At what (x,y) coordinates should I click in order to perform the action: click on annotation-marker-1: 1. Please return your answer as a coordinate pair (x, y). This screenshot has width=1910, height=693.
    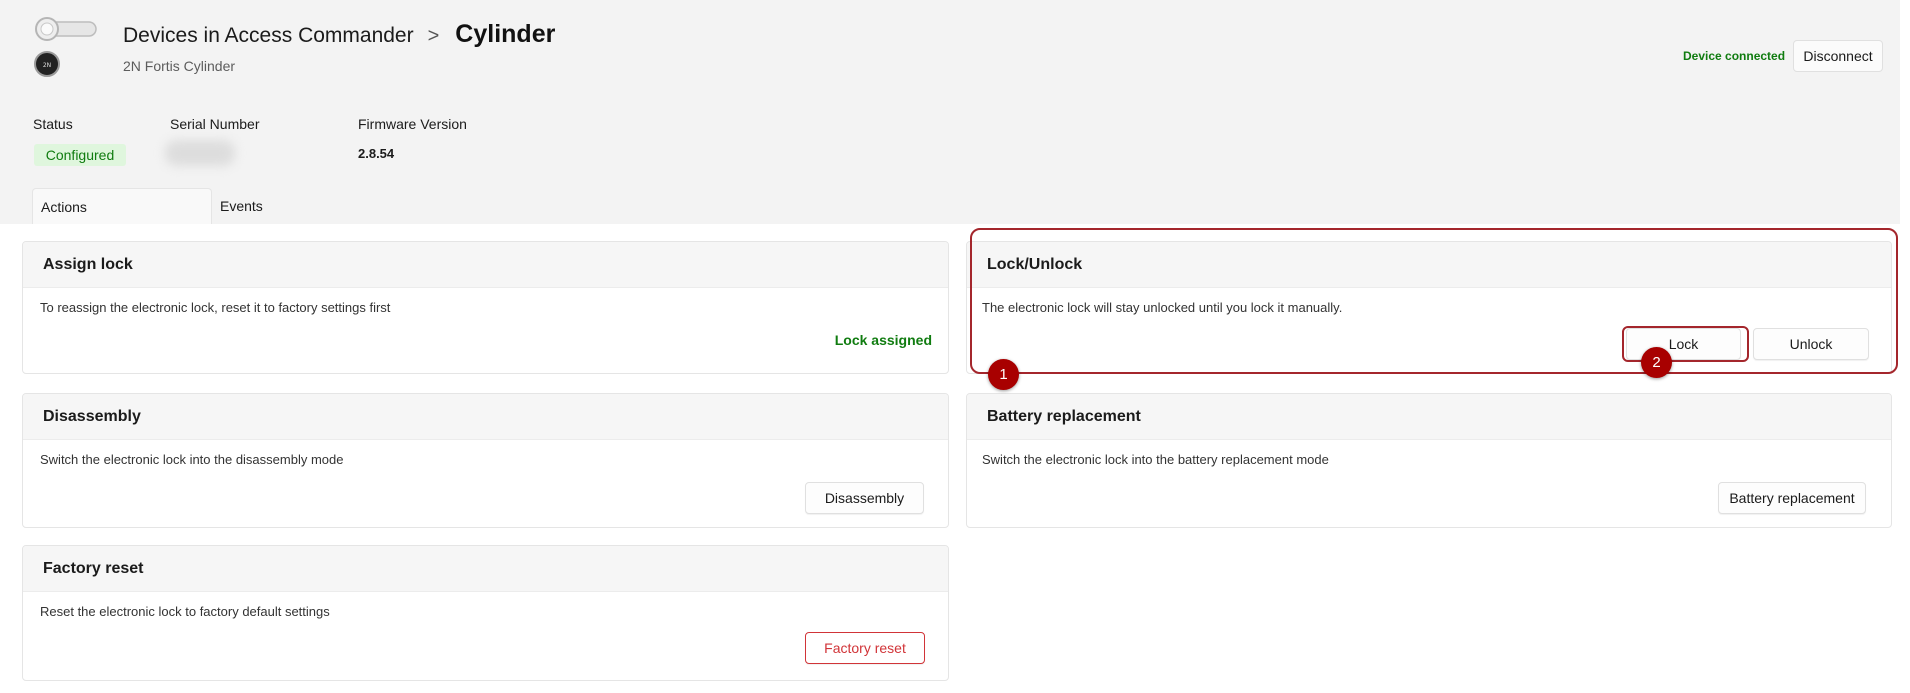
    Looking at the image, I should click on (1003, 374).